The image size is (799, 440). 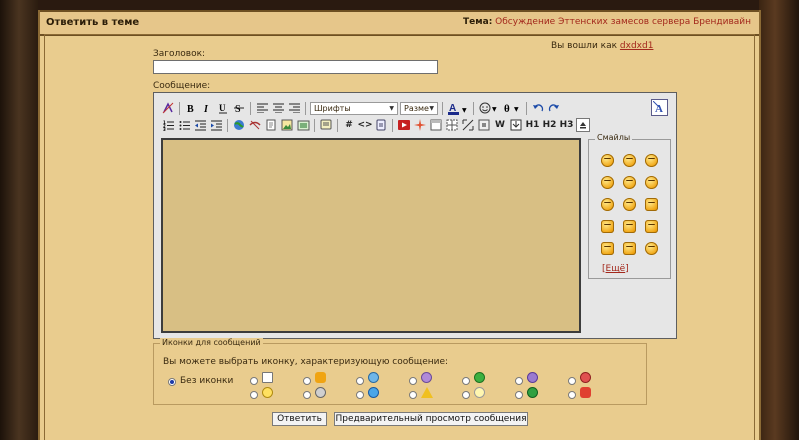 What do you see at coordinates (607, 226) in the screenshot?
I see `thumbs-down-icon` at bounding box center [607, 226].